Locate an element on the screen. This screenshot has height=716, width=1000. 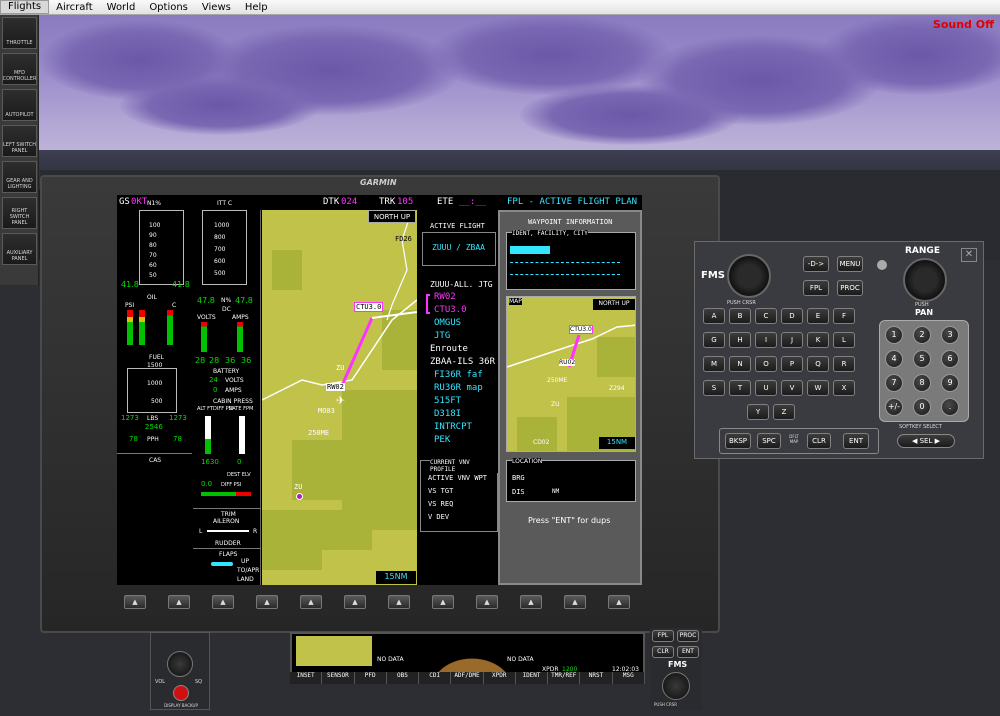
letter-key: Q is located at coordinates (818, 364).